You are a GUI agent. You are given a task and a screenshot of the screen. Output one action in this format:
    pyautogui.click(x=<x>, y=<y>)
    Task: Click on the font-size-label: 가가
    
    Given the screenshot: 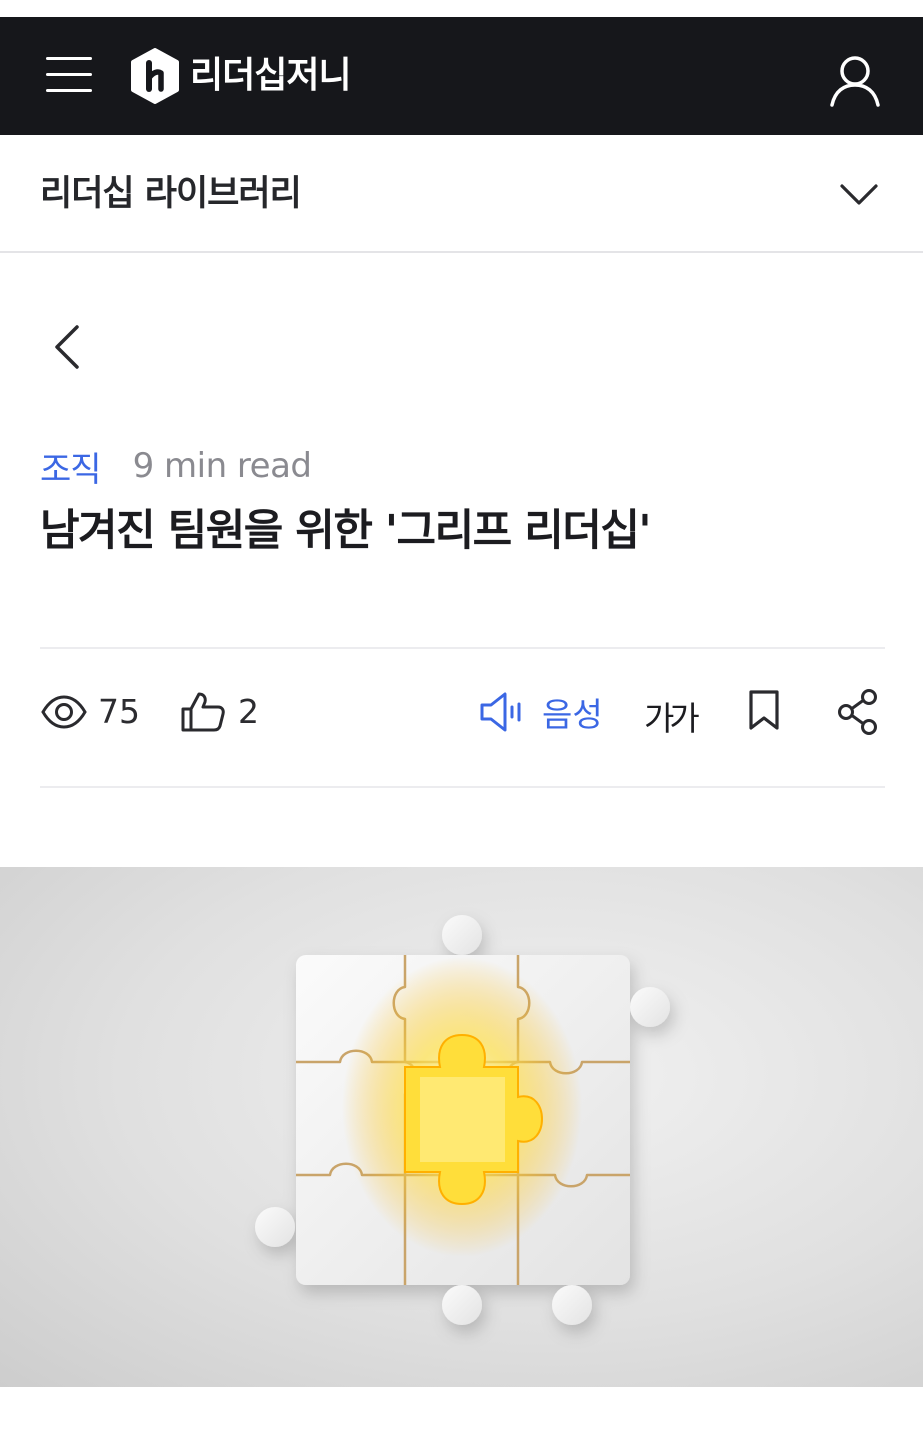 What is the action you would take?
    pyautogui.click(x=672, y=718)
    